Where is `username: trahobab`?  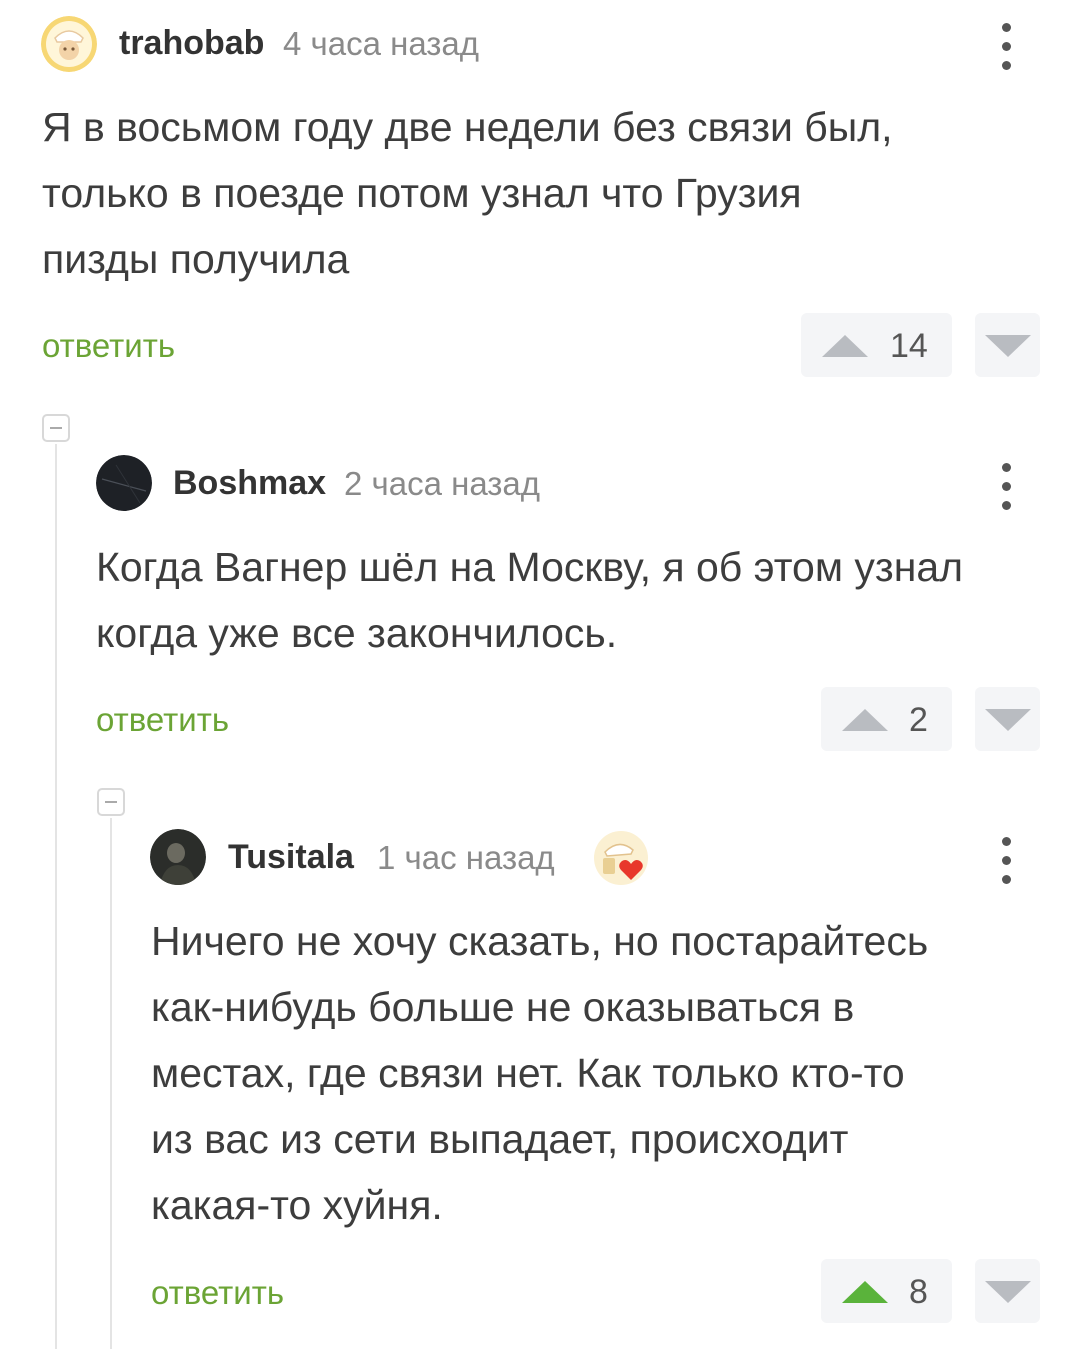 username: trahobab is located at coordinates (191, 43).